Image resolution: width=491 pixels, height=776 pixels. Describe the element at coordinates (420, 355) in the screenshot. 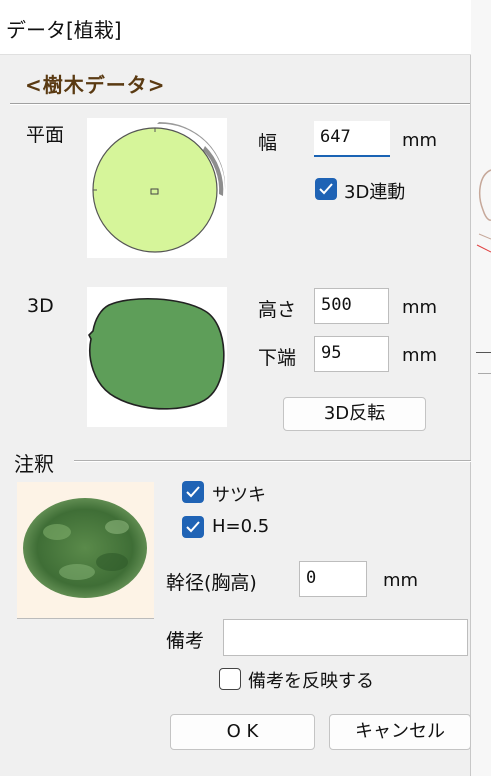

I see `bottom-unit: mm` at that location.